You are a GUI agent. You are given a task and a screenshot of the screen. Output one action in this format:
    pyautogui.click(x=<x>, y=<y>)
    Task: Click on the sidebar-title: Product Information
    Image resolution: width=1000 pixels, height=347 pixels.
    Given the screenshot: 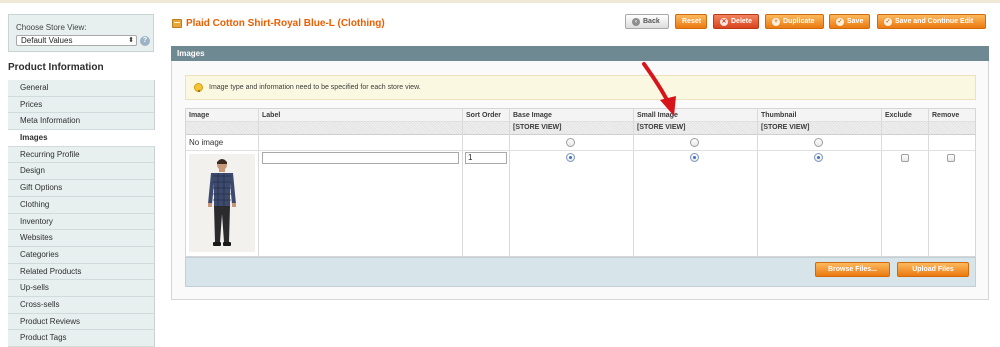 What is the action you would take?
    pyautogui.click(x=81, y=68)
    